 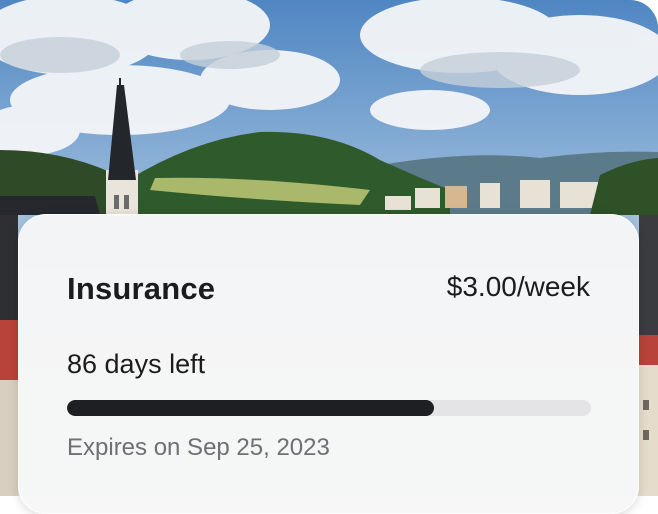 What do you see at coordinates (518, 286) in the screenshot?
I see `price-label: $3.00/week` at bounding box center [518, 286].